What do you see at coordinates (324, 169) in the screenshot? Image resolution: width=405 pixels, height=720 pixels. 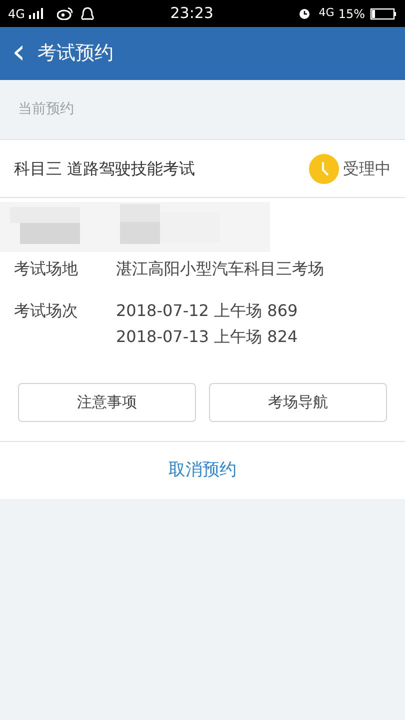 I see `clock-icon` at bounding box center [324, 169].